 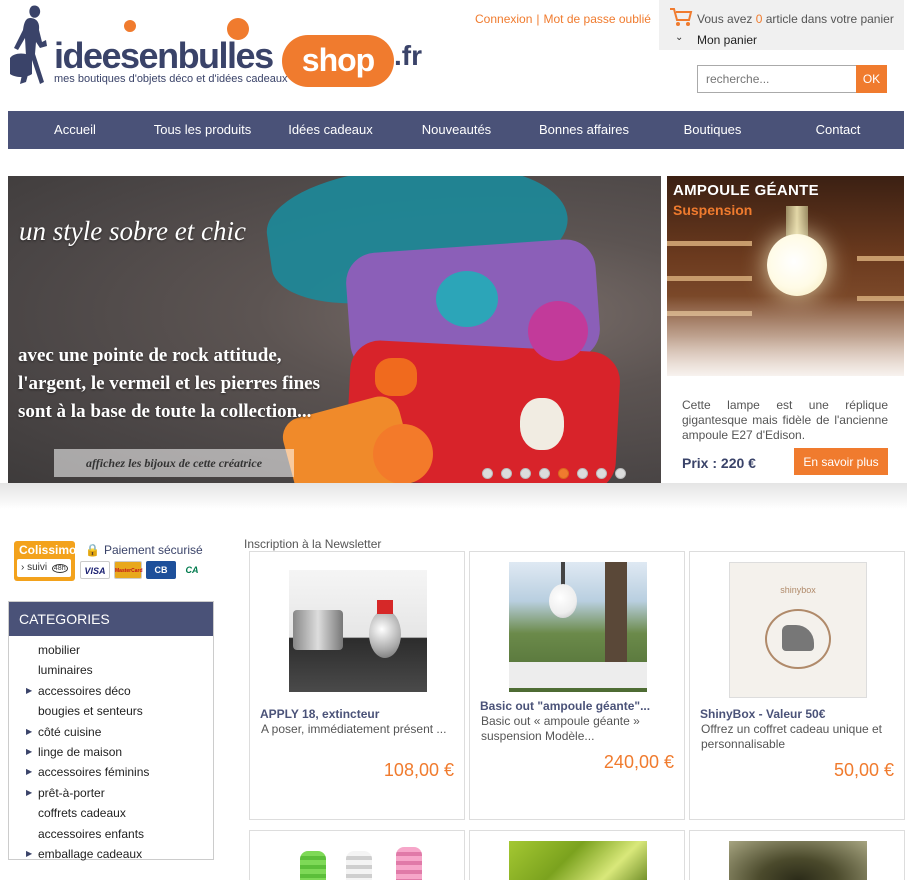 I want to click on account-links: Connexion | Mot de passe oublié, so click(x=563, y=19).